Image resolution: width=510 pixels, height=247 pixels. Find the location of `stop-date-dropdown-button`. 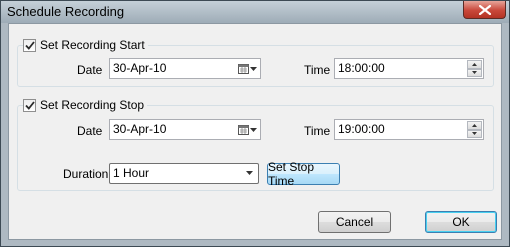

stop-date-dropdown-button is located at coordinates (247, 129).